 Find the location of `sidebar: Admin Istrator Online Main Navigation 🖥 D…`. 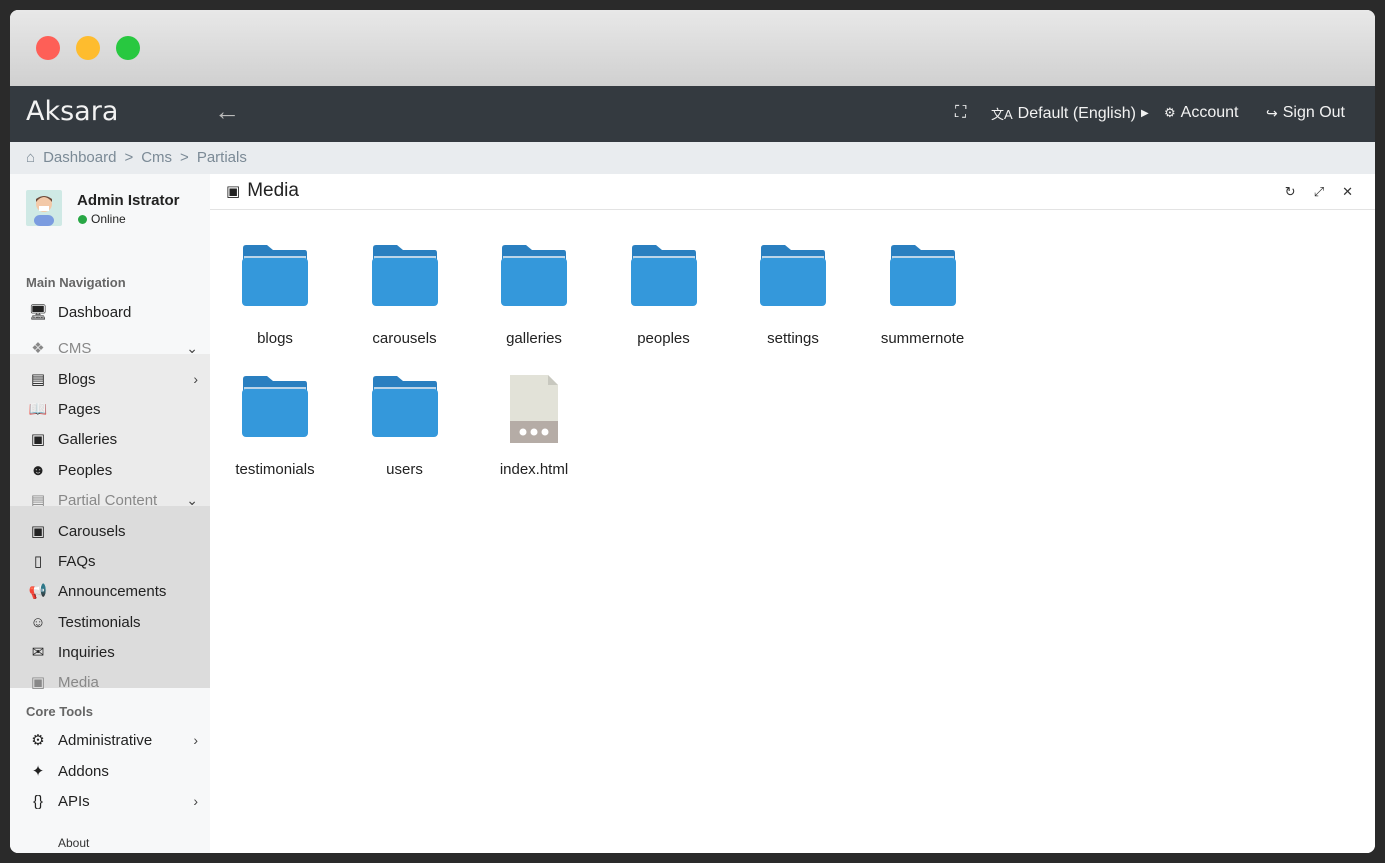

sidebar: Admin Istrator Online Main Navigation 🖥 D… is located at coordinates (110, 513).